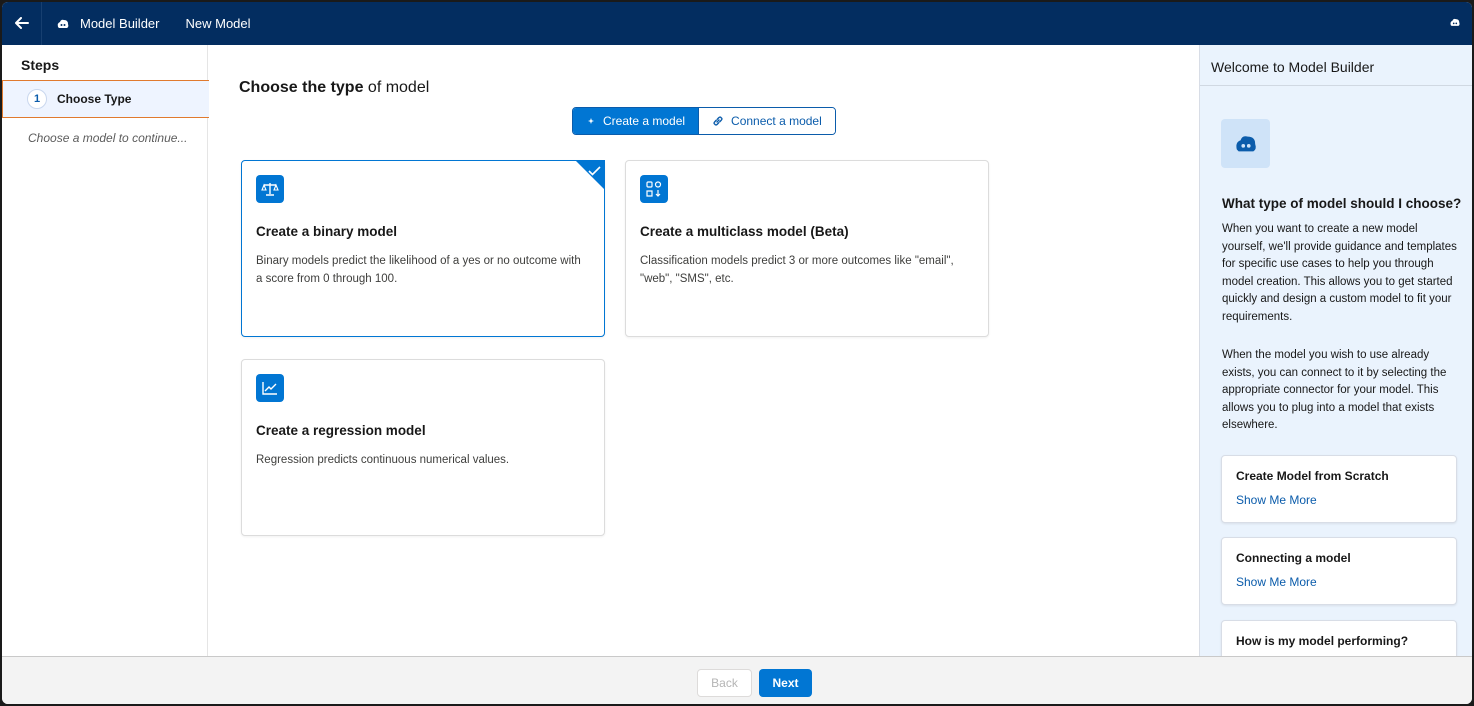  I want to click on create-model-button: Create a model, so click(636, 121).